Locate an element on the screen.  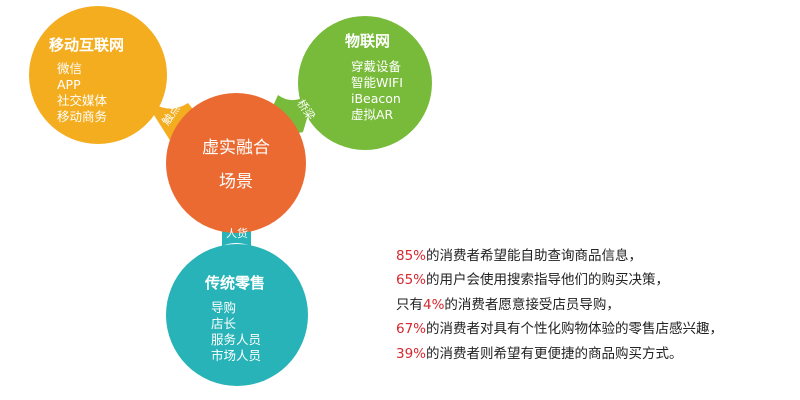
center-title: 虚实融合 is located at coordinates (236, 148).